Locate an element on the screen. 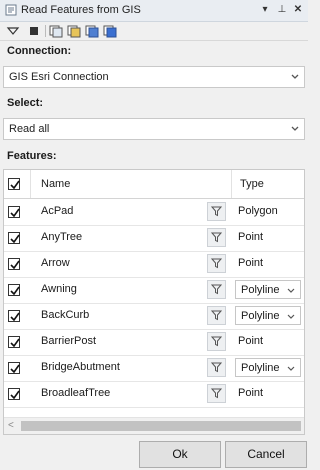 This screenshot has height=470, width=320. window-title: Read Features from GIS is located at coordinates (81, 10).